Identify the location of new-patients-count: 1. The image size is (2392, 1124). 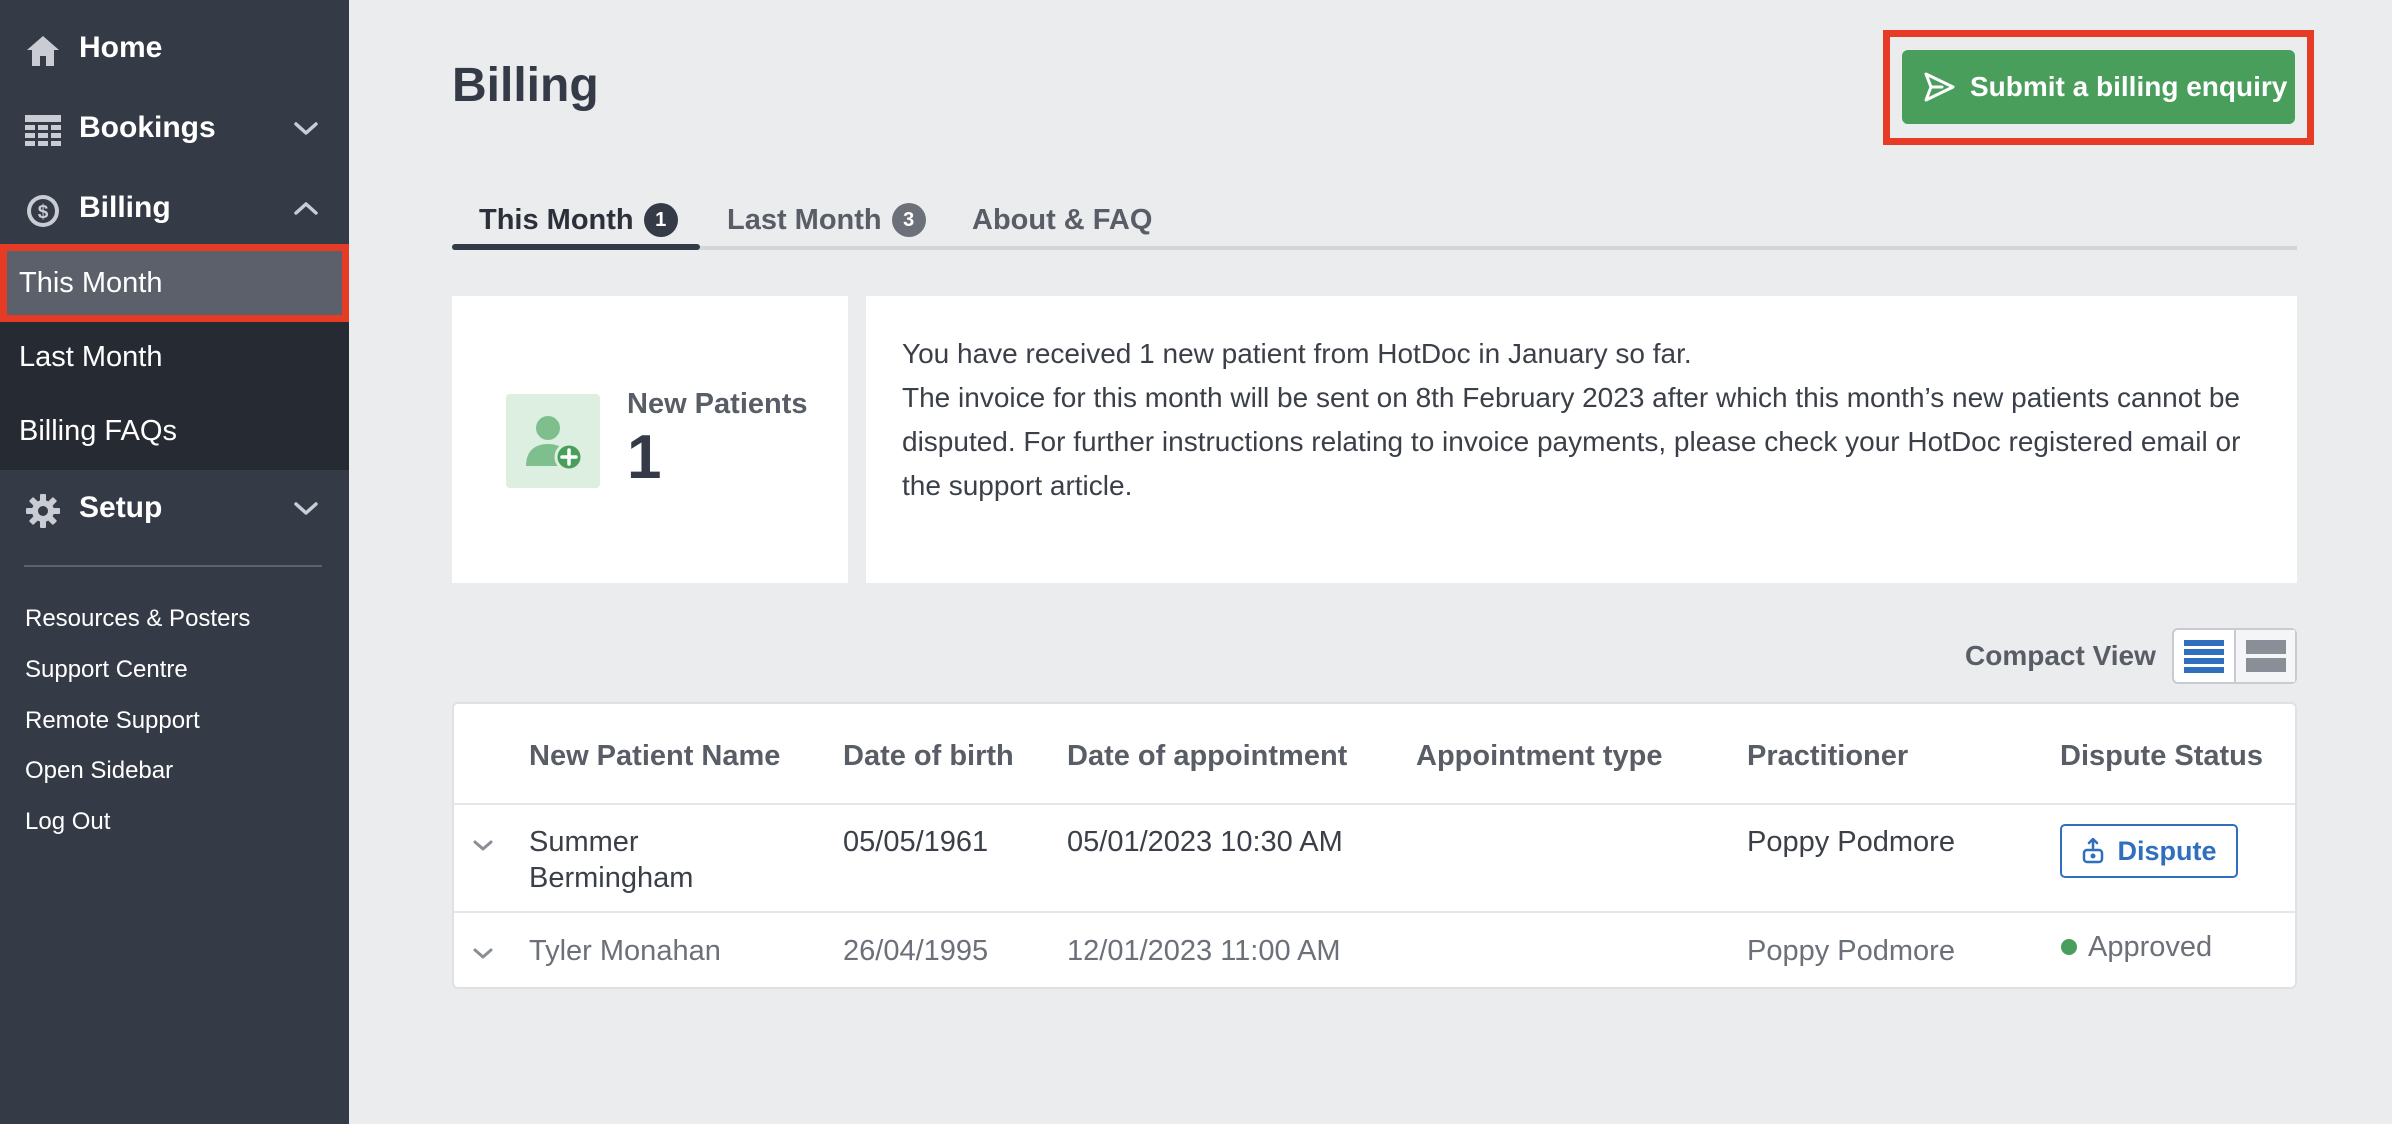
(644, 457).